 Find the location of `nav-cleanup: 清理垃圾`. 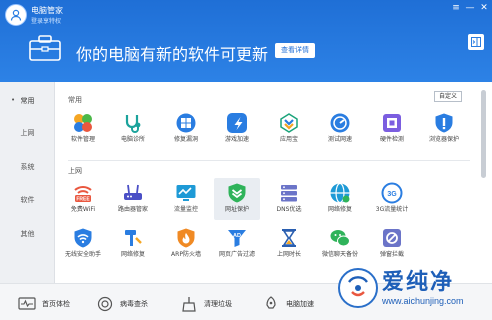

nav-cleanup: 清理垃圾 is located at coordinates (206, 304).